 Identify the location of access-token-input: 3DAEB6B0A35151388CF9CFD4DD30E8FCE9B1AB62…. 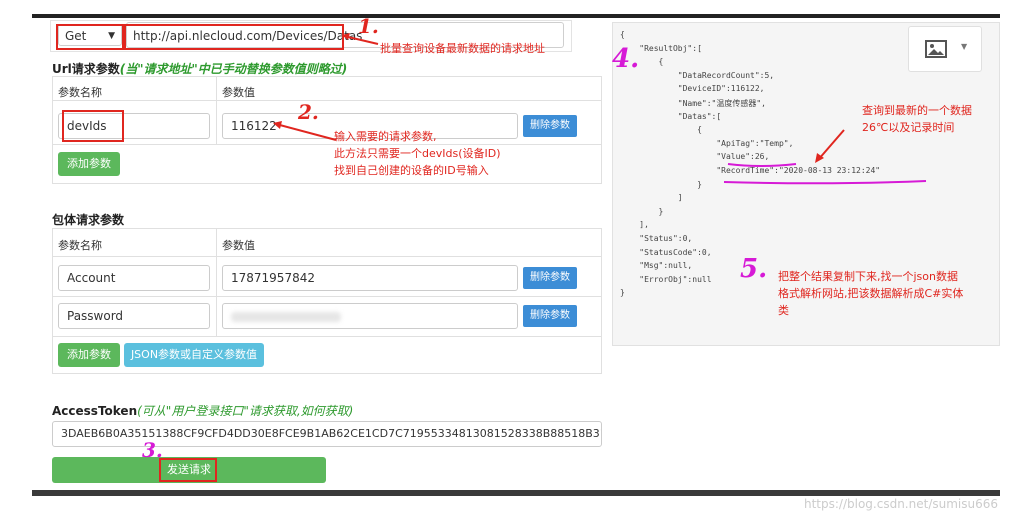
(327, 434).